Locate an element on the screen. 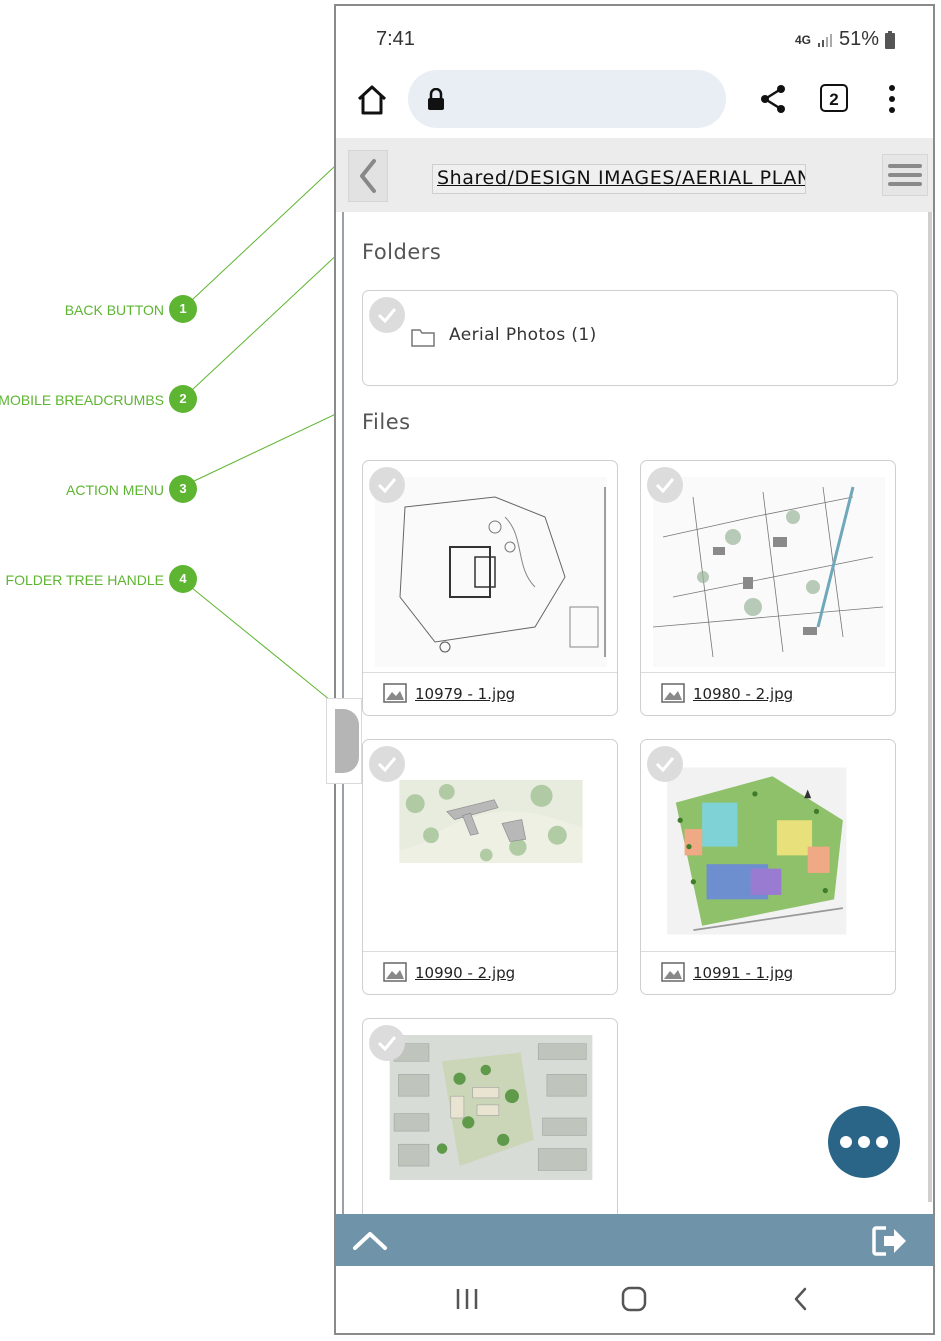 The width and height of the screenshot is (941, 1341). folder-card: Aerial Photos (1) is located at coordinates (630, 338).